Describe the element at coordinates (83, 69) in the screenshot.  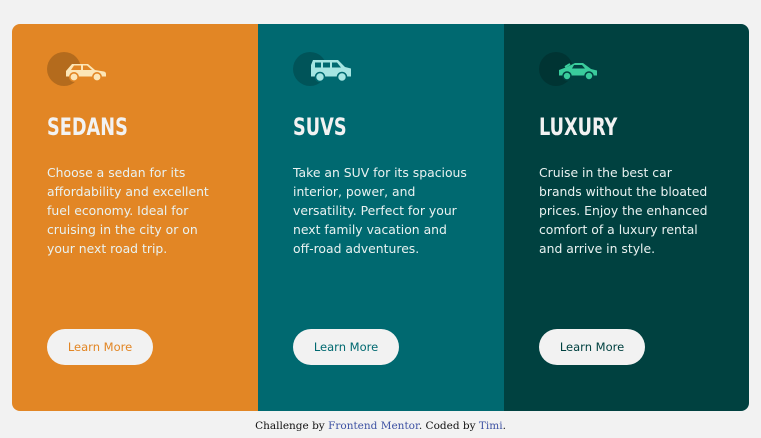
I see `sedan-car-icon` at that location.